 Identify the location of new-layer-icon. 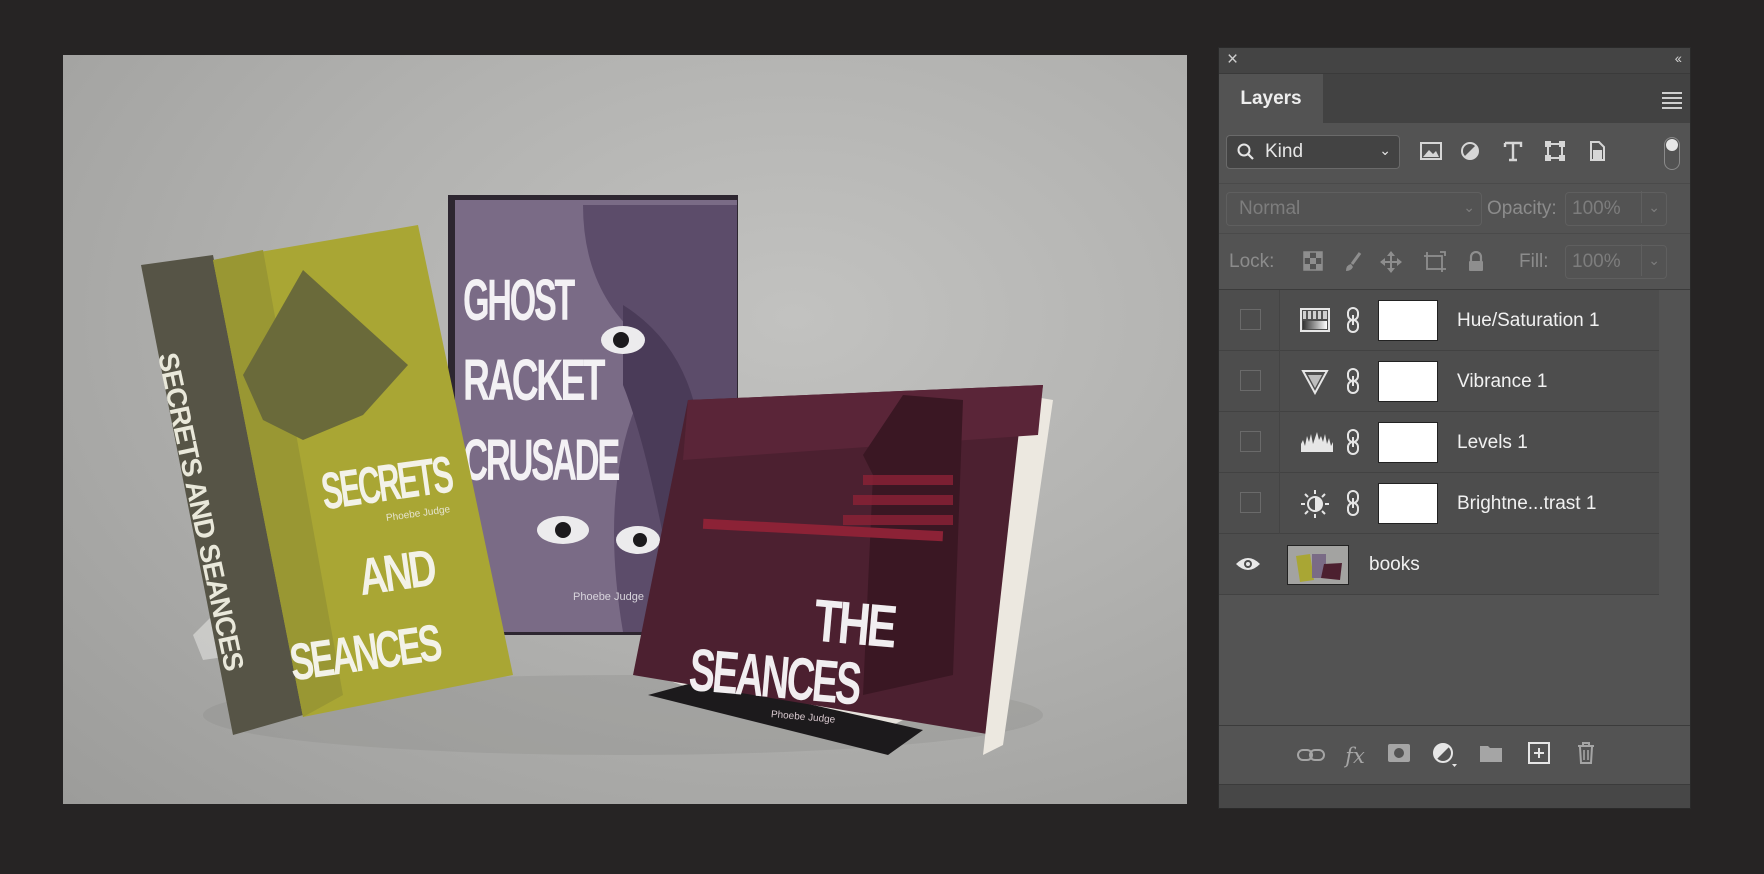
(1539, 756).